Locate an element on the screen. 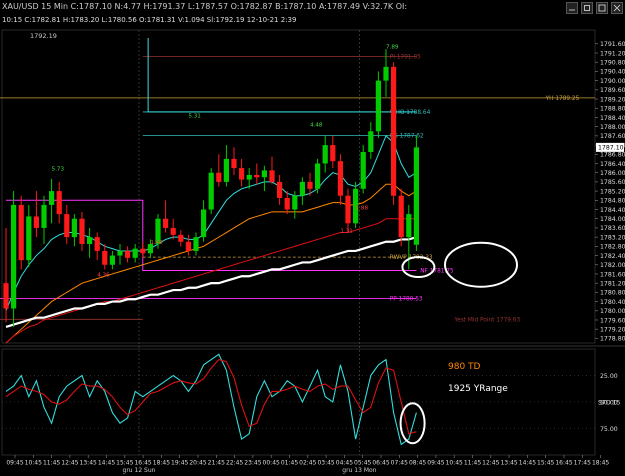 The image size is (625, 476). sto-name-label: STO 15 is located at coordinates (609, 402).